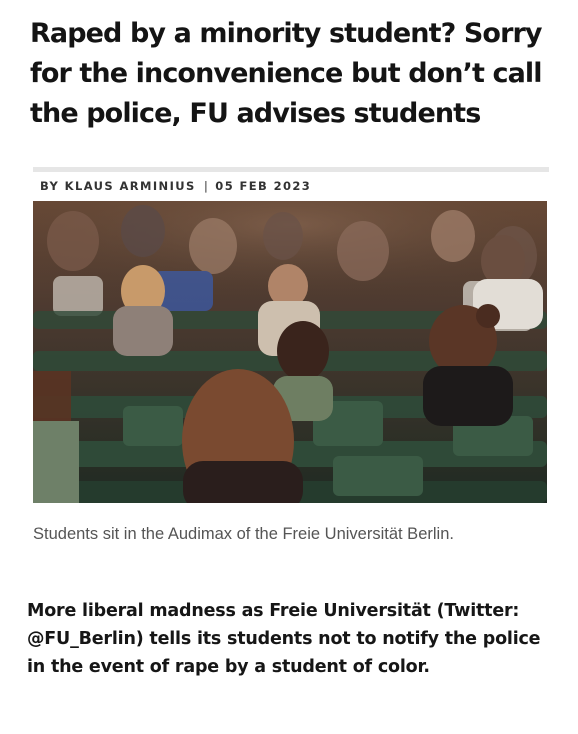 This screenshot has height=734, width=578. Describe the element at coordinates (263, 186) in the screenshot. I see `byline-date: 05 FEB 2023` at that location.